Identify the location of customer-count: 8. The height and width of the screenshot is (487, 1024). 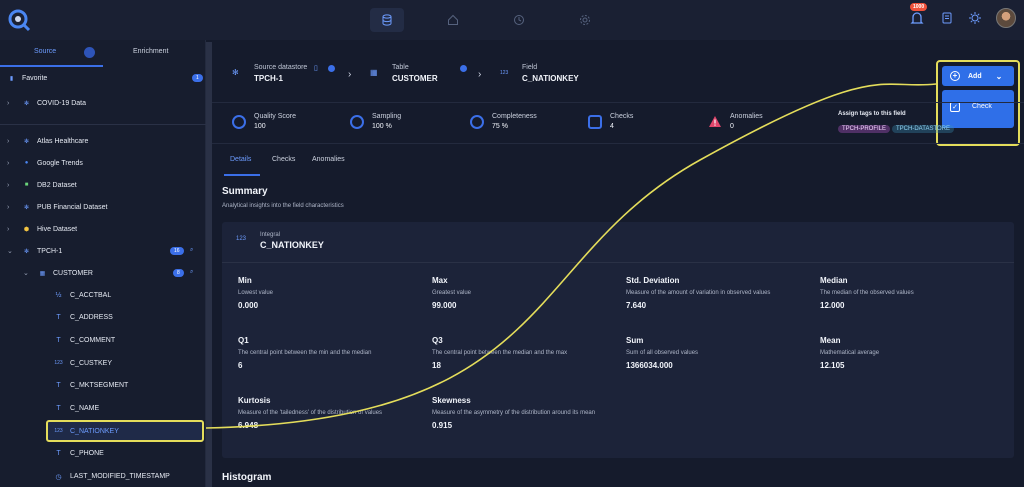
(178, 273).